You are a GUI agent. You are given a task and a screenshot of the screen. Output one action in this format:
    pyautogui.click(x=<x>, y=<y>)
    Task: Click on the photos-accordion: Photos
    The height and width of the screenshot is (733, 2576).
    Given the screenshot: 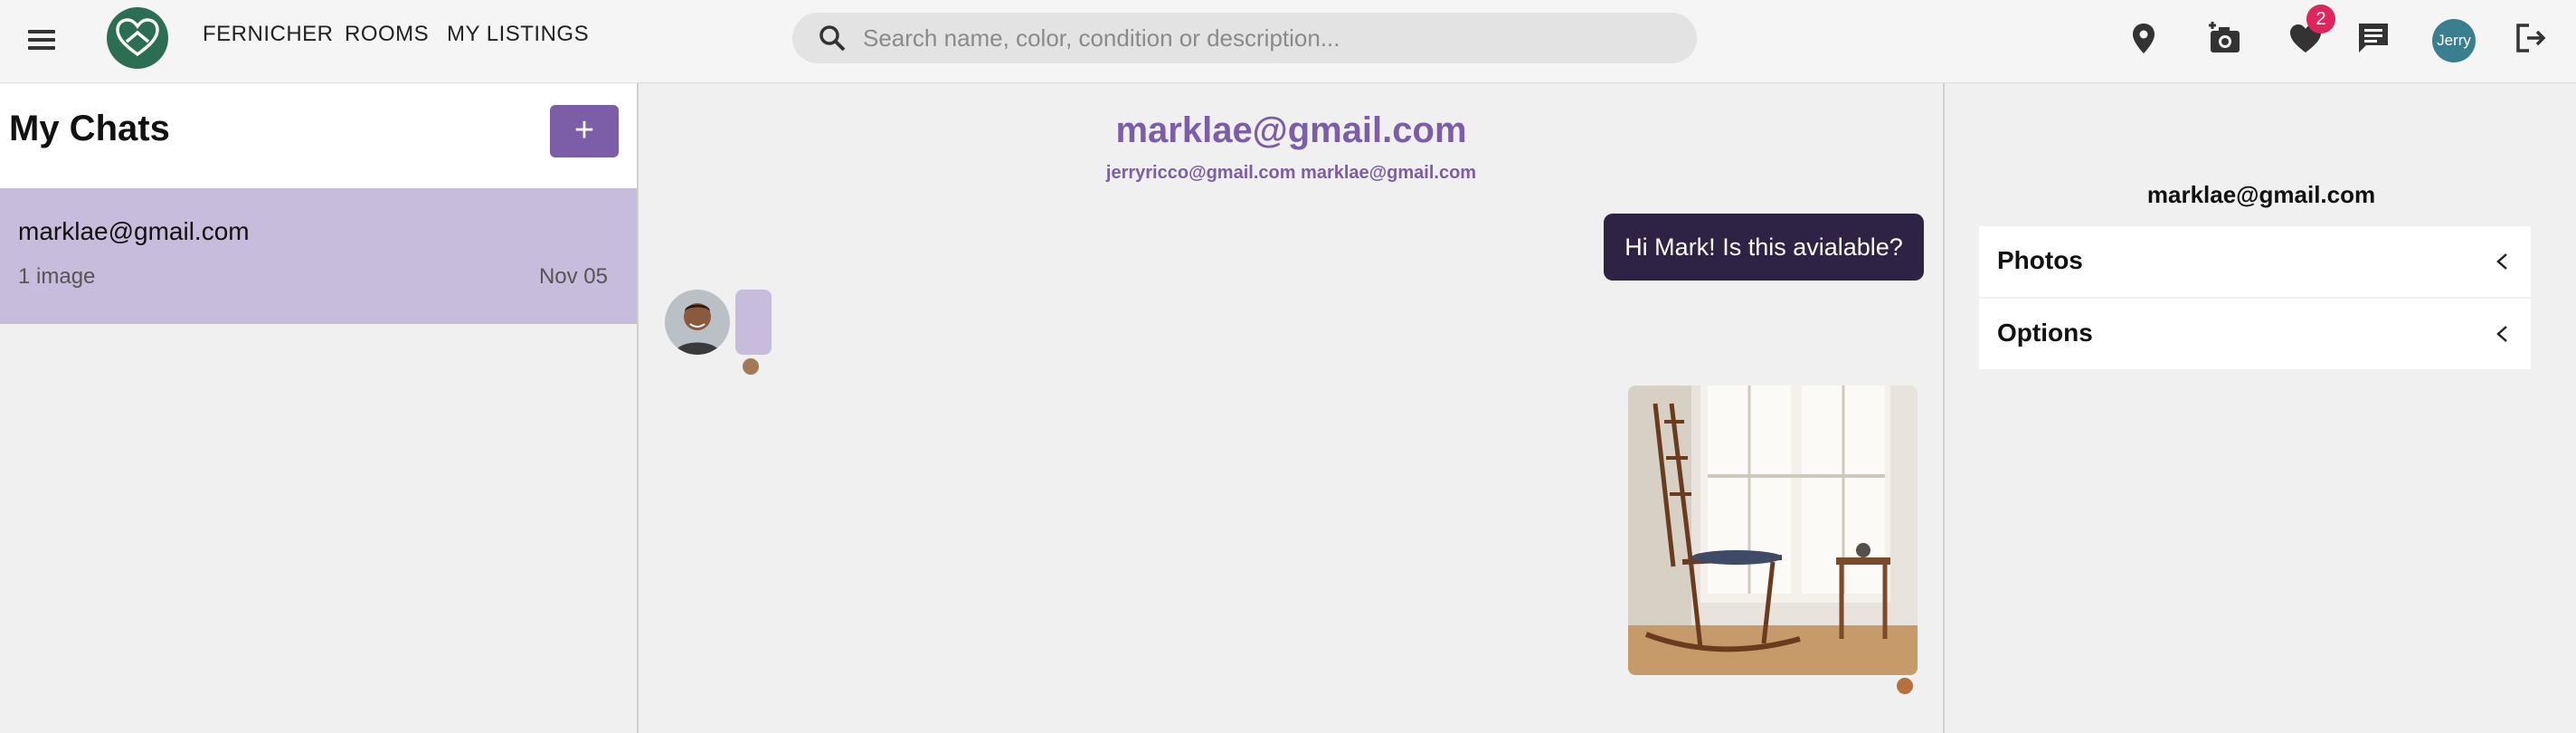 What is the action you would take?
    pyautogui.click(x=2255, y=261)
    